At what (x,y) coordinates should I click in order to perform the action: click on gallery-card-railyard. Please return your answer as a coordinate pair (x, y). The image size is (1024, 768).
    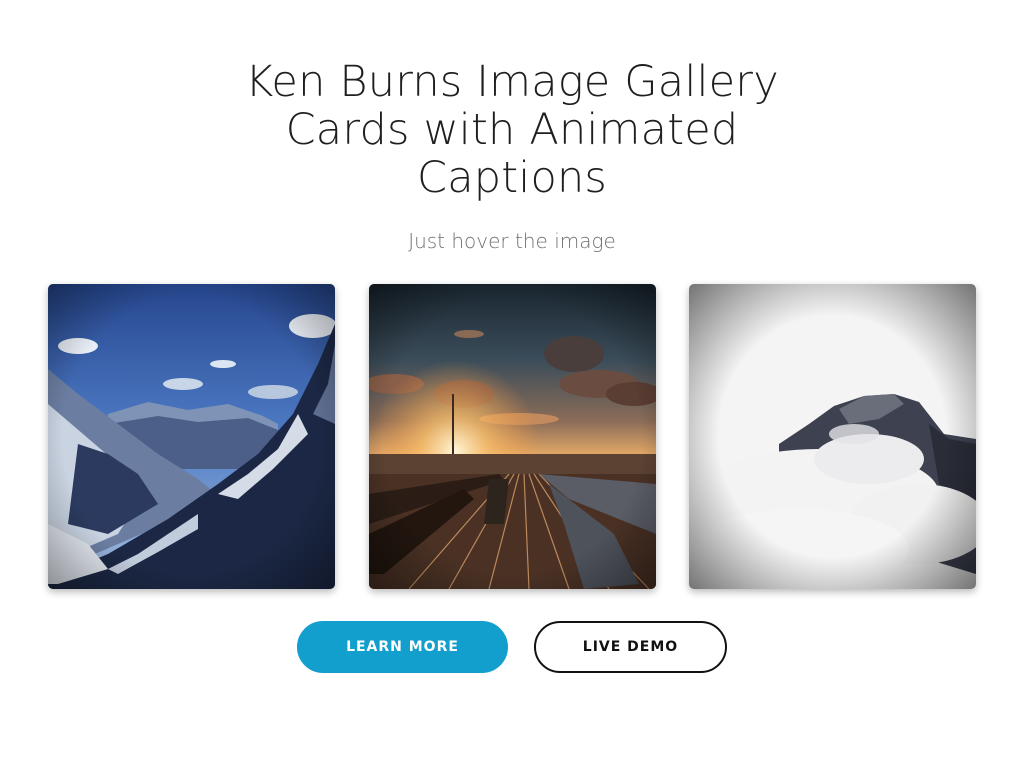
    Looking at the image, I should click on (512, 436).